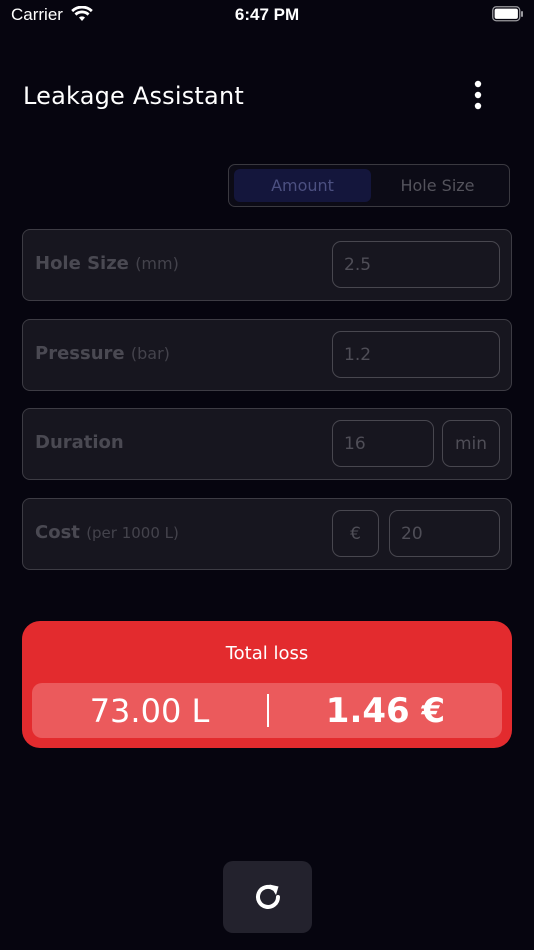 This screenshot has height=950, width=534. I want to click on total-loss-title: Total loss, so click(267, 653).